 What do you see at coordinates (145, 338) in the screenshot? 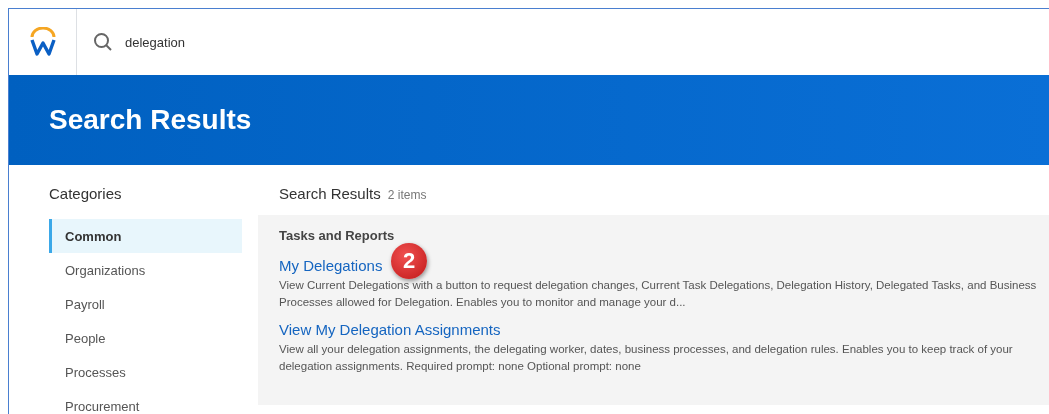
I see `category-item: People` at bounding box center [145, 338].